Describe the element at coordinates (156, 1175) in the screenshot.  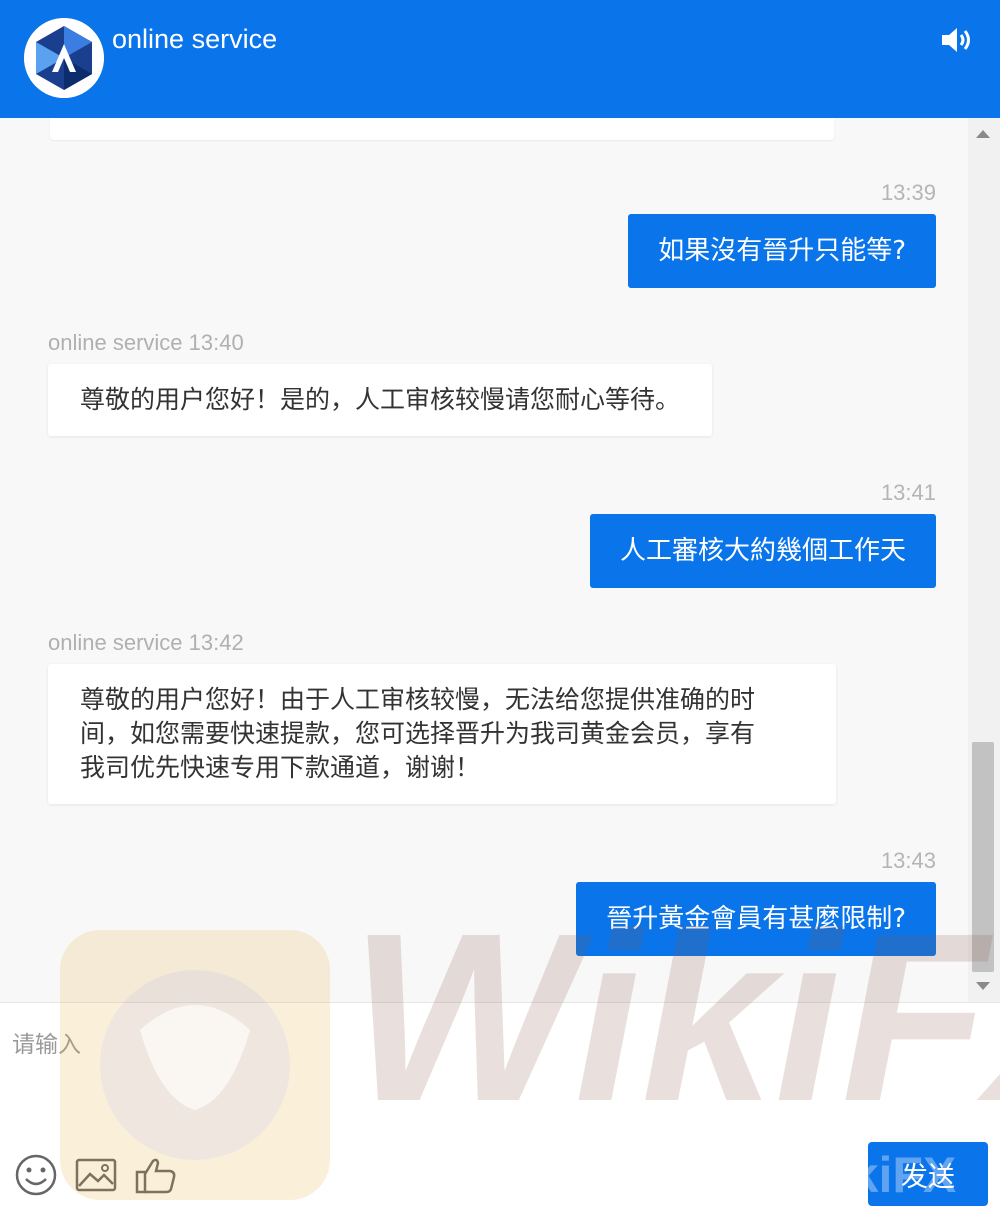
I see `thumbs-up-icon` at that location.